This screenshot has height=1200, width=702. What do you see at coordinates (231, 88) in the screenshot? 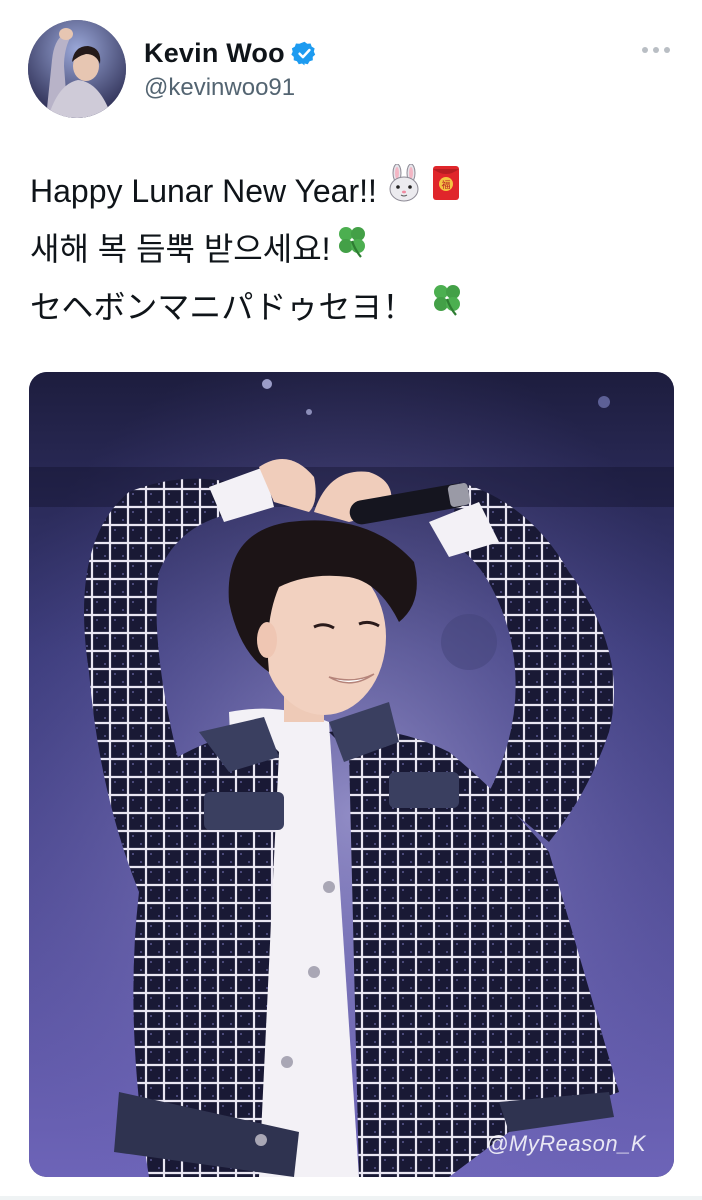
I see `user-handle: @kevinwoo91` at bounding box center [231, 88].